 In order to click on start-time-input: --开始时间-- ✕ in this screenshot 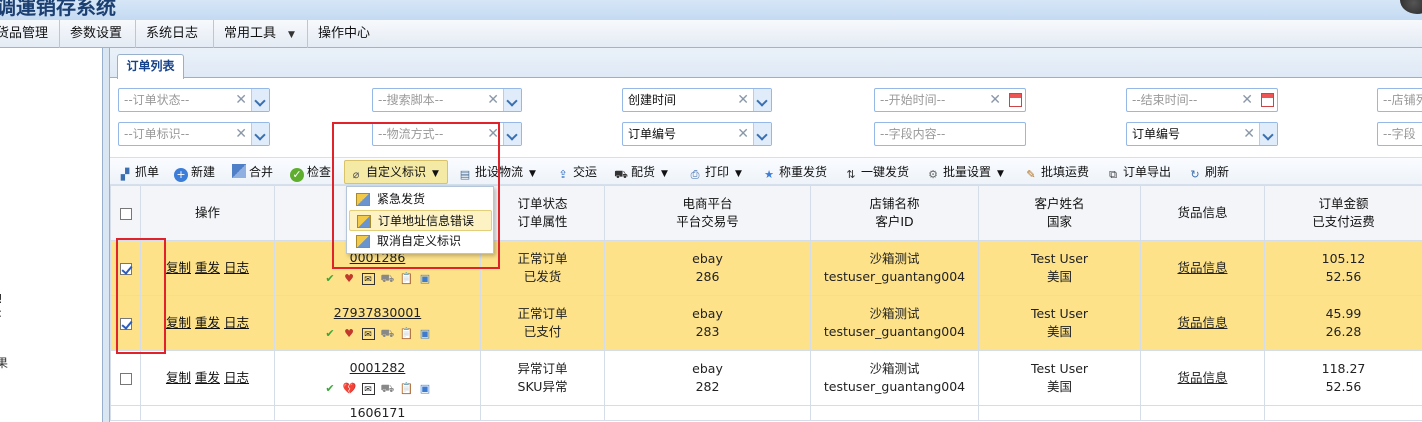, I will do `click(950, 100)`.